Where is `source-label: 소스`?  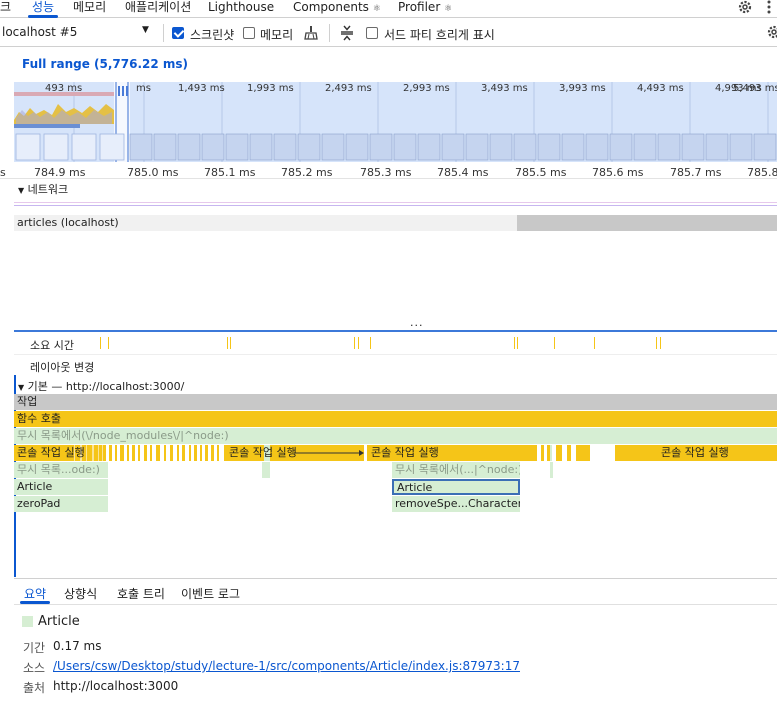 source-label: 소스 is located at coordinates (34, 668).